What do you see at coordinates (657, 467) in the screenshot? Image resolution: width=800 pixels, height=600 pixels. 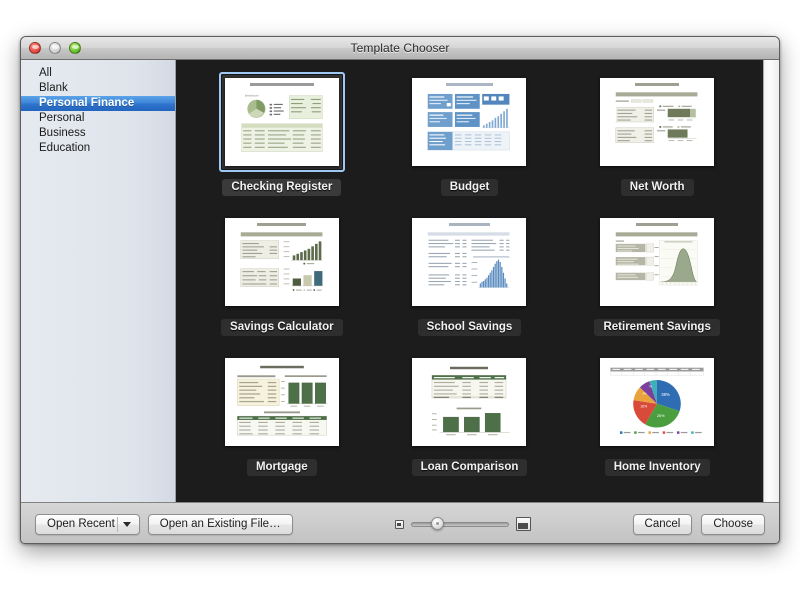 I see `template-label: Home Inventory` at bounding box center [657, 467].